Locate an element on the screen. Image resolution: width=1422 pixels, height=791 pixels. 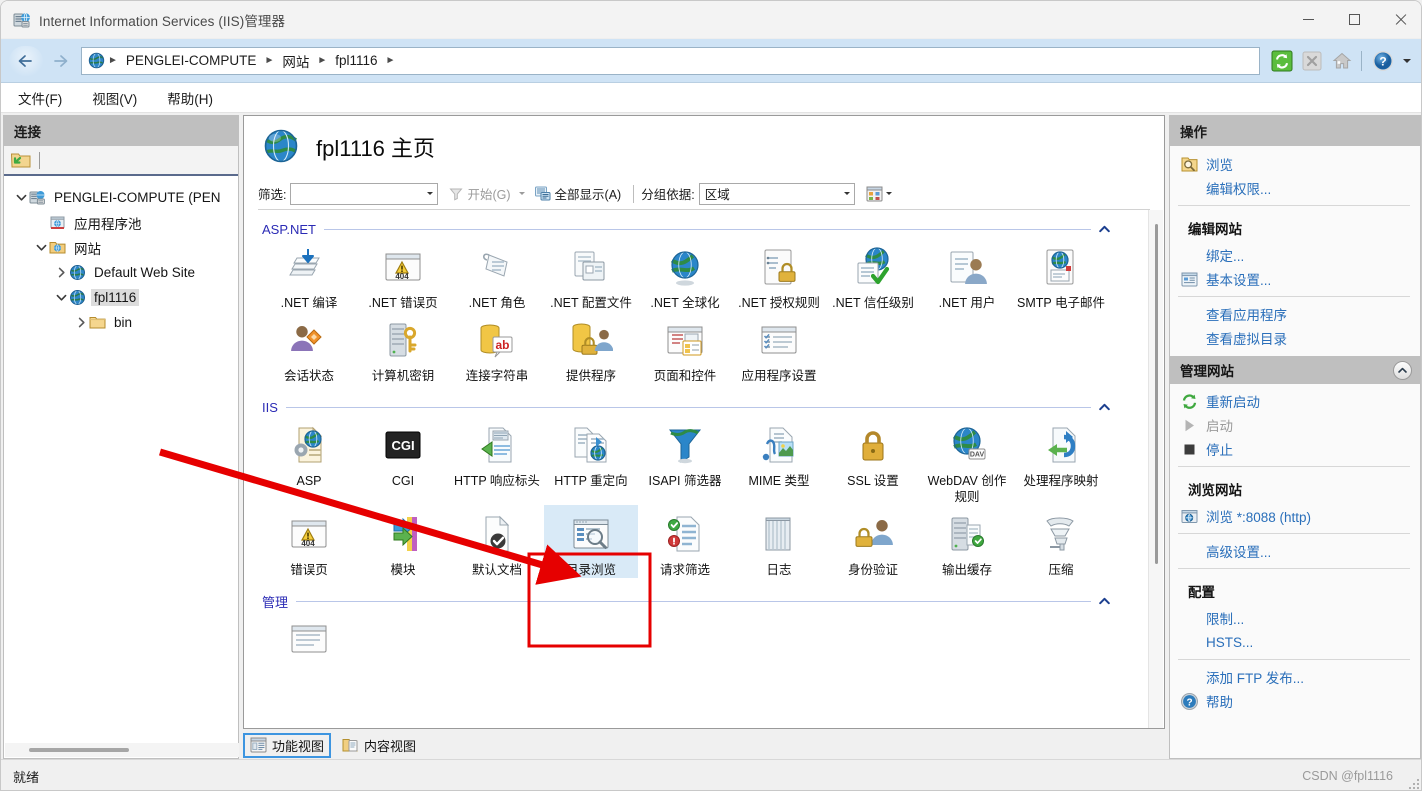
menu-file: 文件(F) is located at coordinates (40, 98).